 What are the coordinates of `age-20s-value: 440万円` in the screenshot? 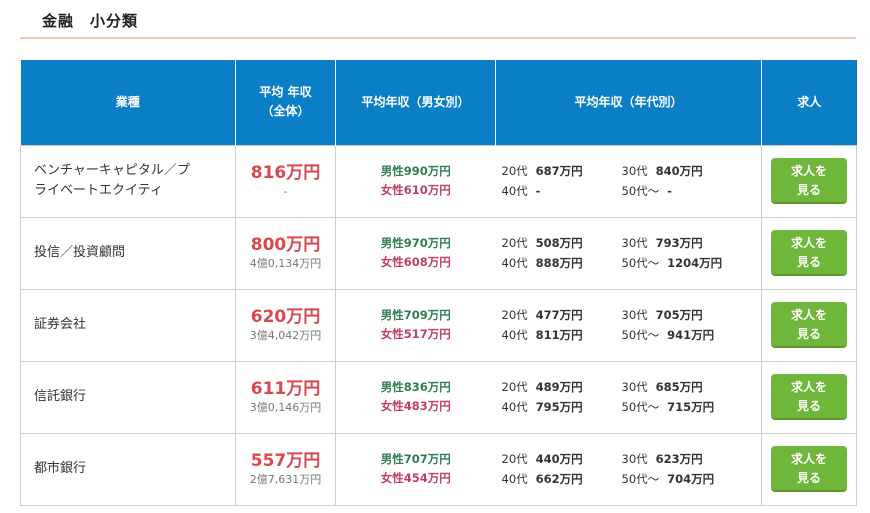 It's located at (559, 458).